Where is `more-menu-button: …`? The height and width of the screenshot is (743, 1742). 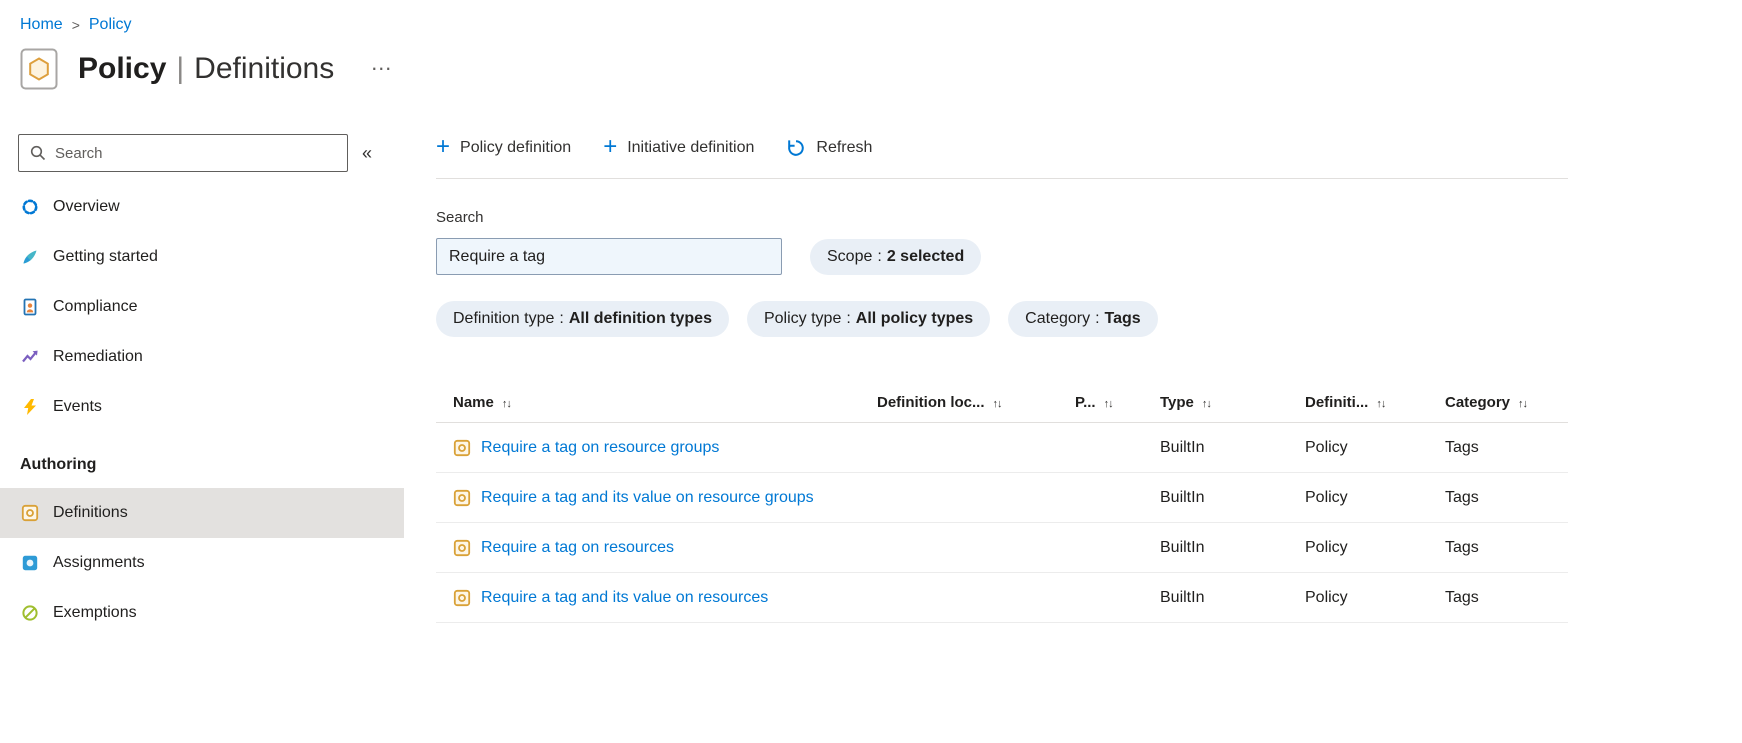 more-menu-button: … is located at coordinates (382, 63).